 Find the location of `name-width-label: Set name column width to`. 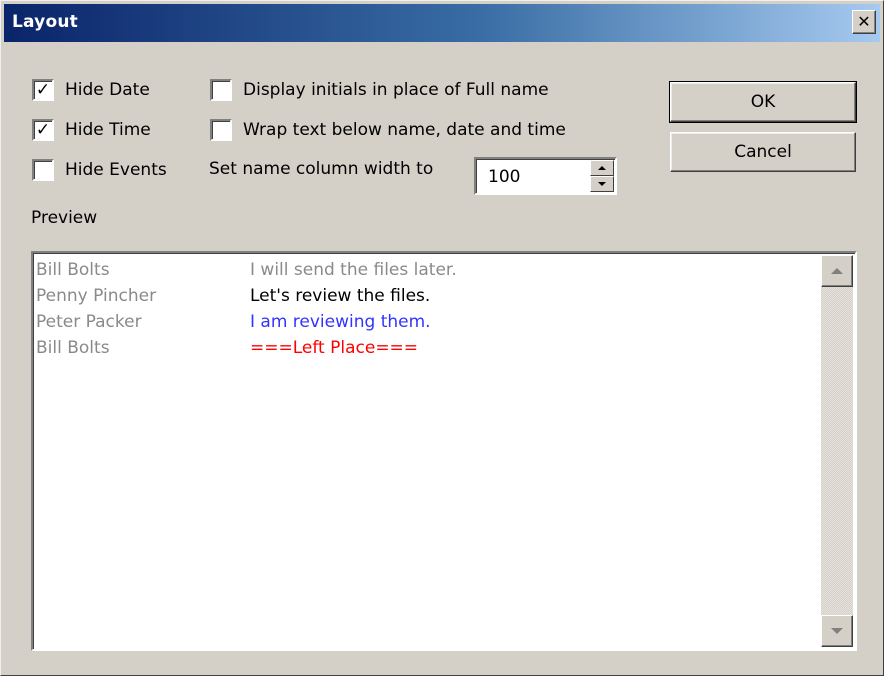

name-width-label: Set name column width to is located at coordinates (321, 169).